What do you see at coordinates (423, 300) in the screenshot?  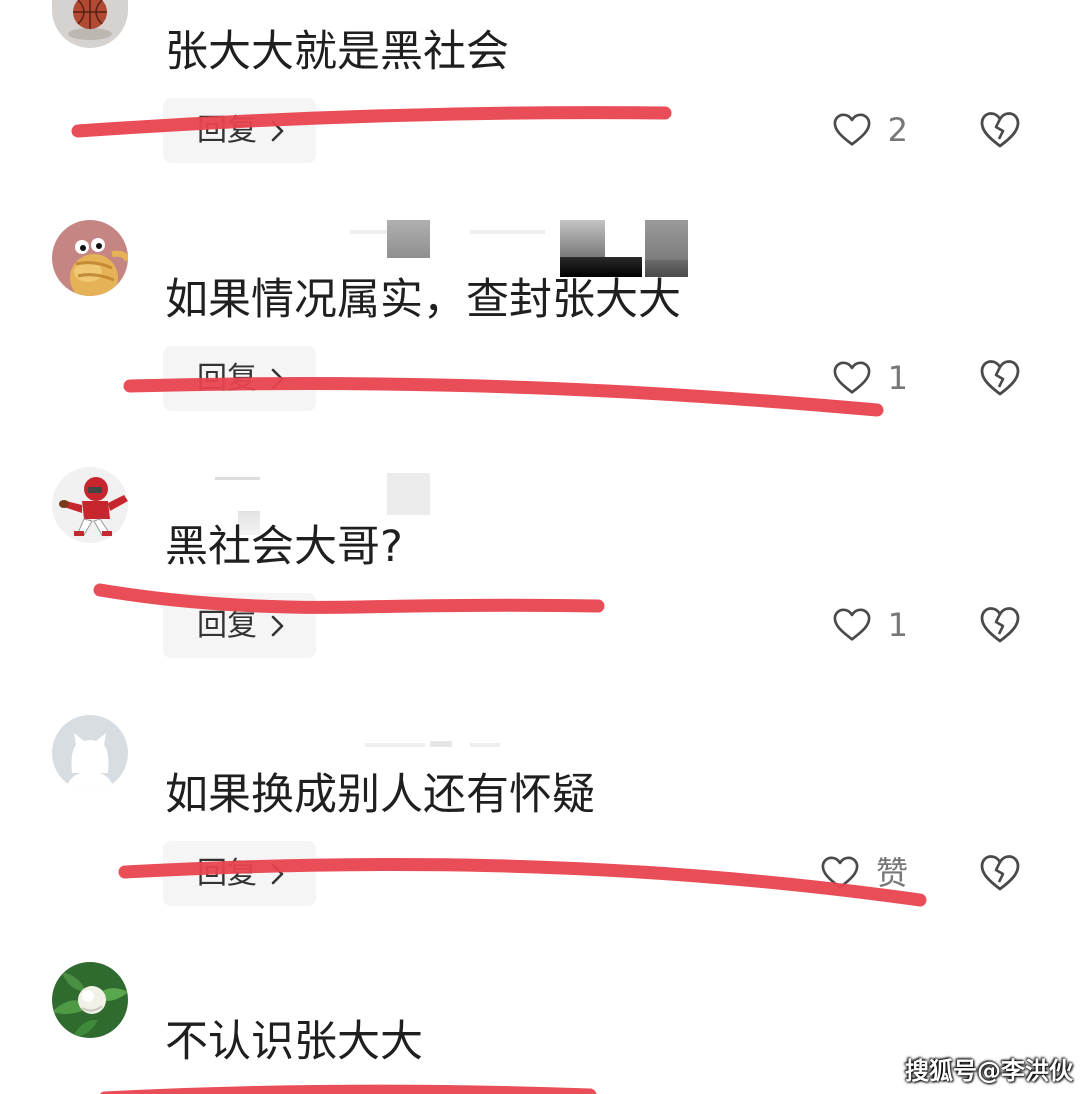 I see `comment-text: 如果情况属实，查封张大大` at bounding box center [423, 300].